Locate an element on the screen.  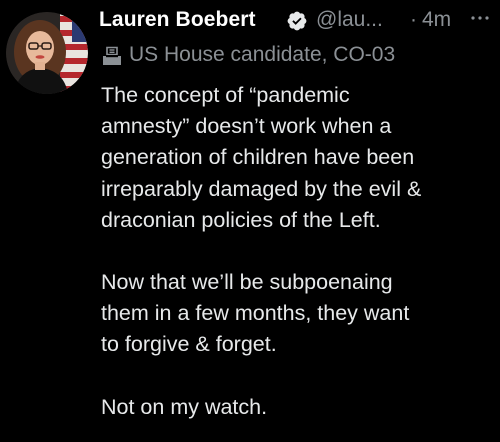
tweet-line: Now that we’ll be subpoenaing is located at coordinates (247, 282).